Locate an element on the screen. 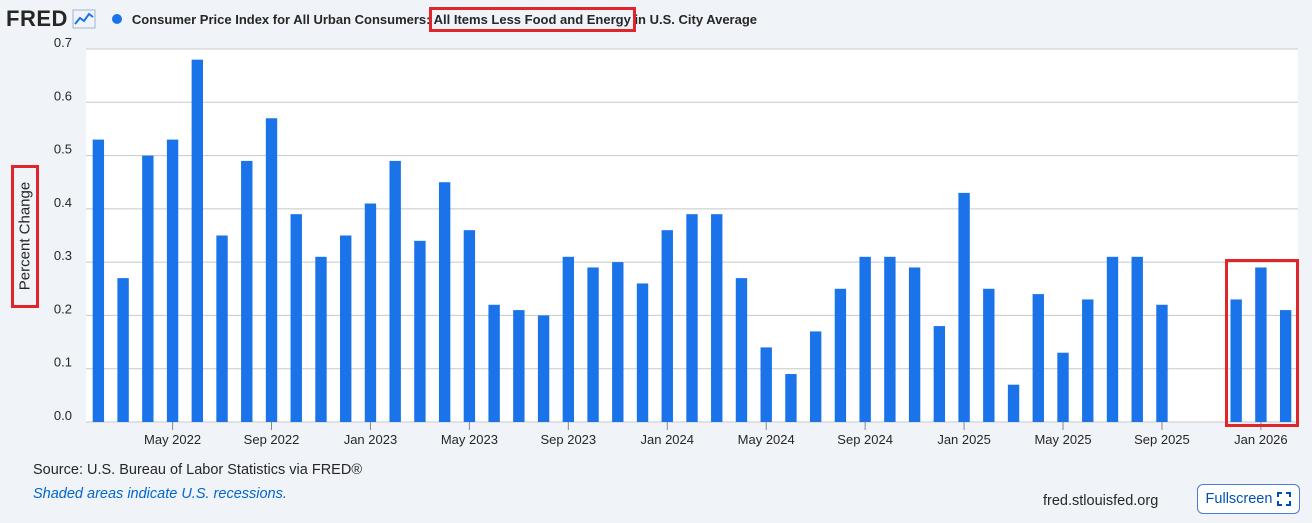  y-tick-label: 0.7 is located at coordinates (63, 42).